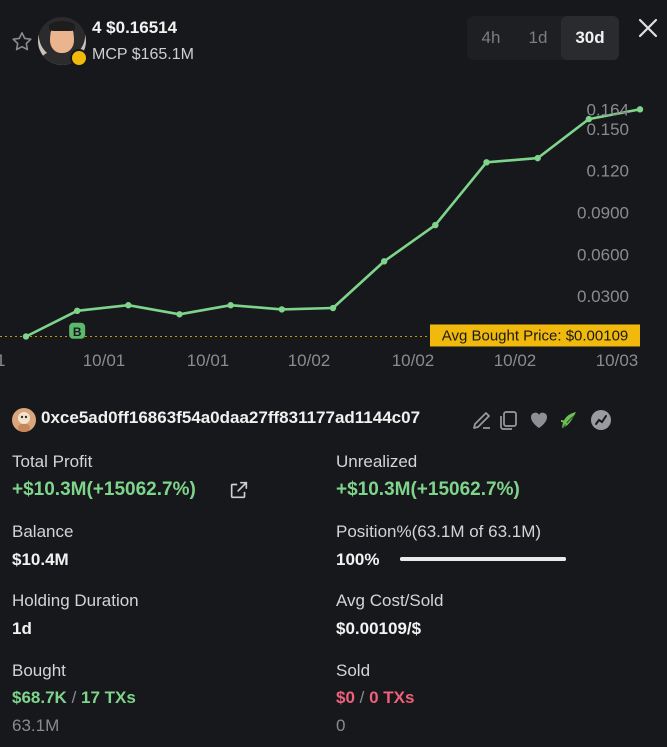 This screenshot has width=667, height=747. I want to click on close-icon, so click(648, 28).